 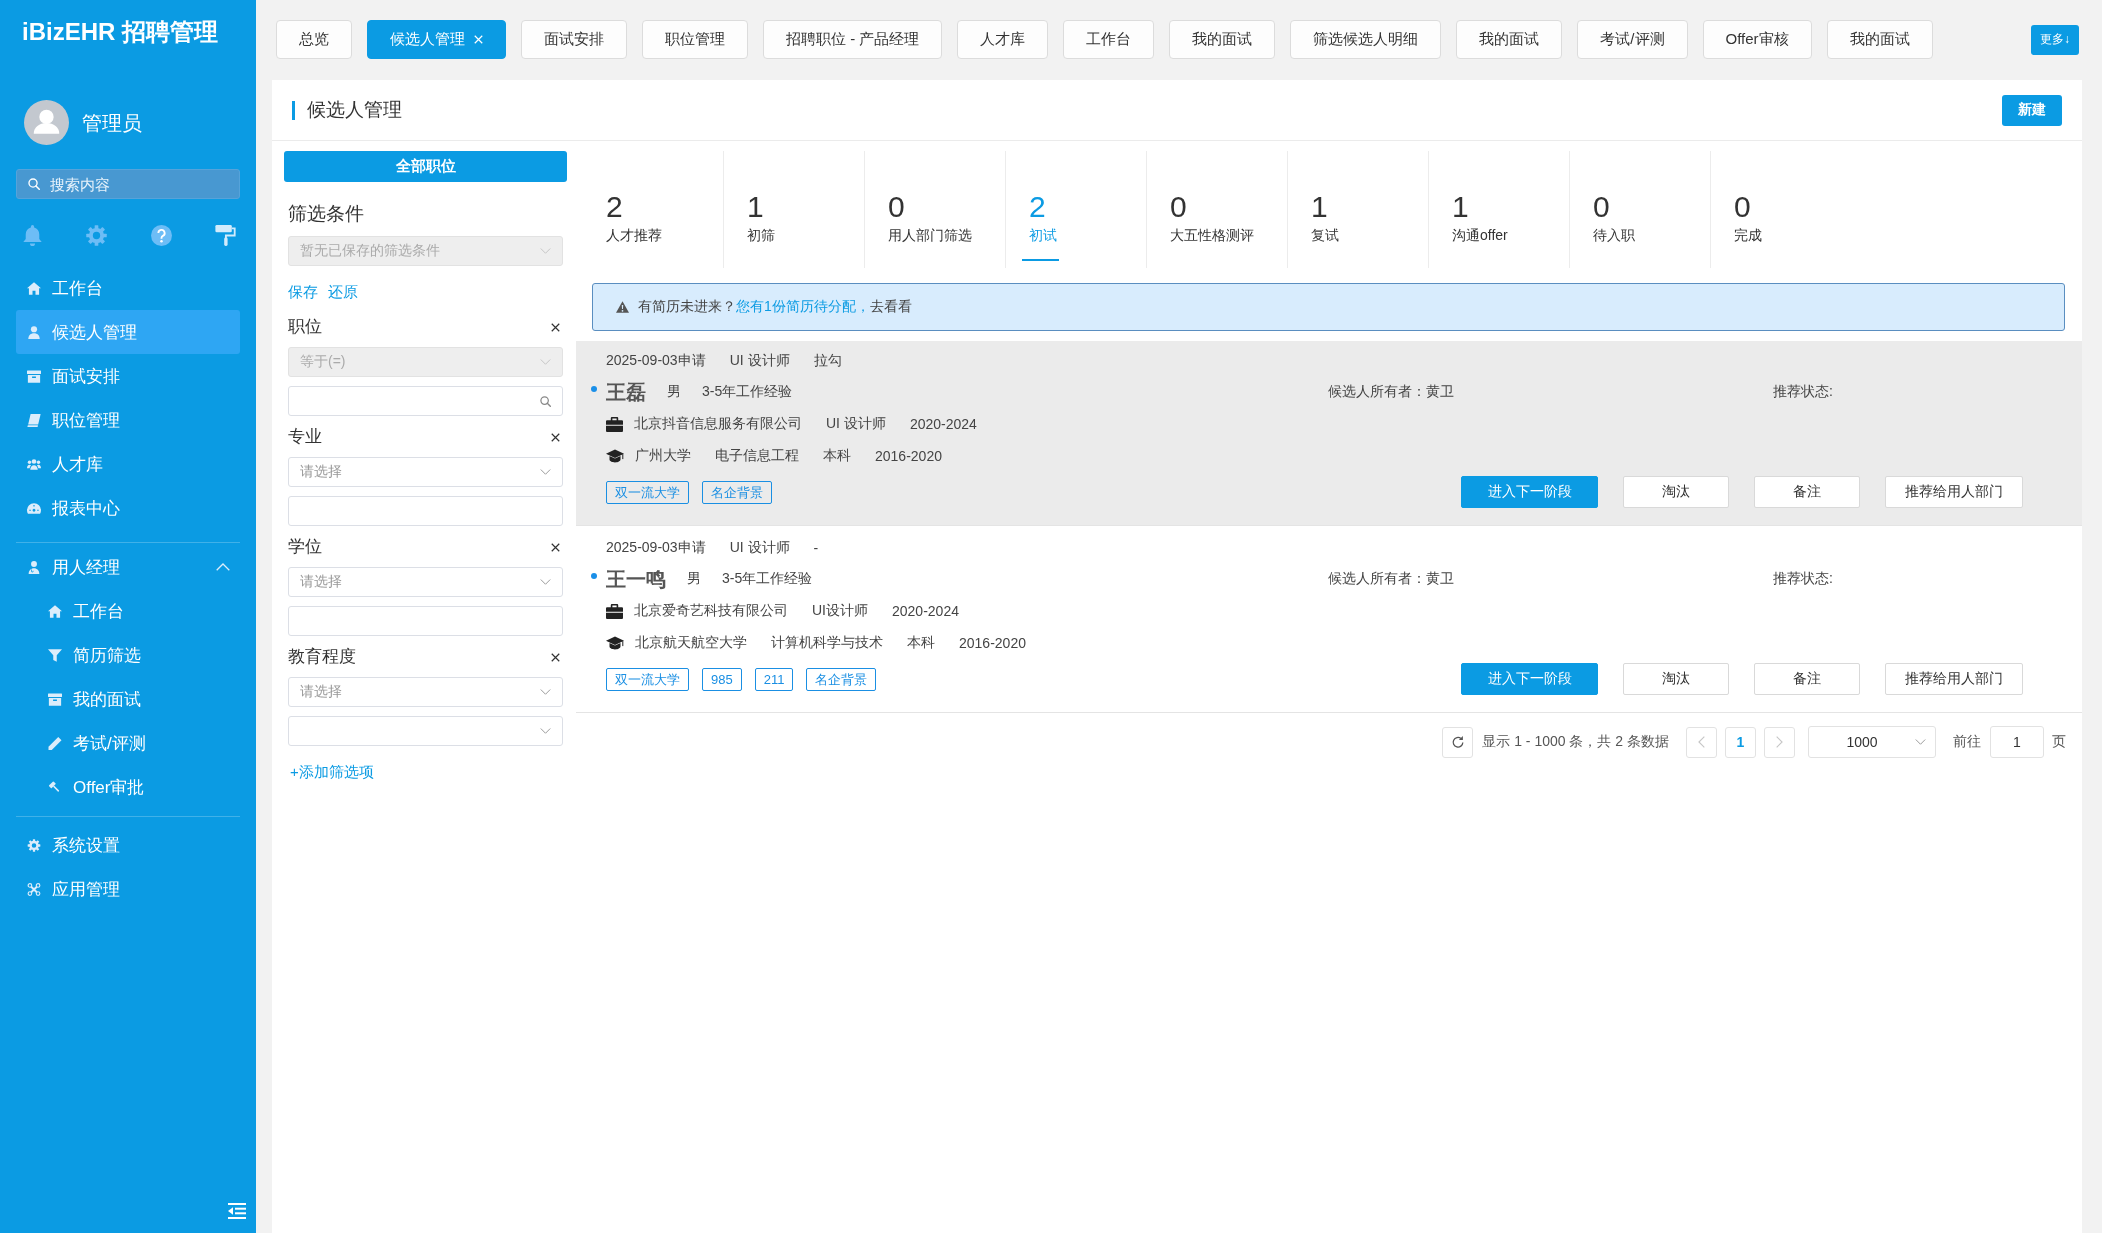 What do you see at coordinates (1781, 209) in the screenshot?
I see `stage-tab: 0 完成` at bounding box center [1781, 209].